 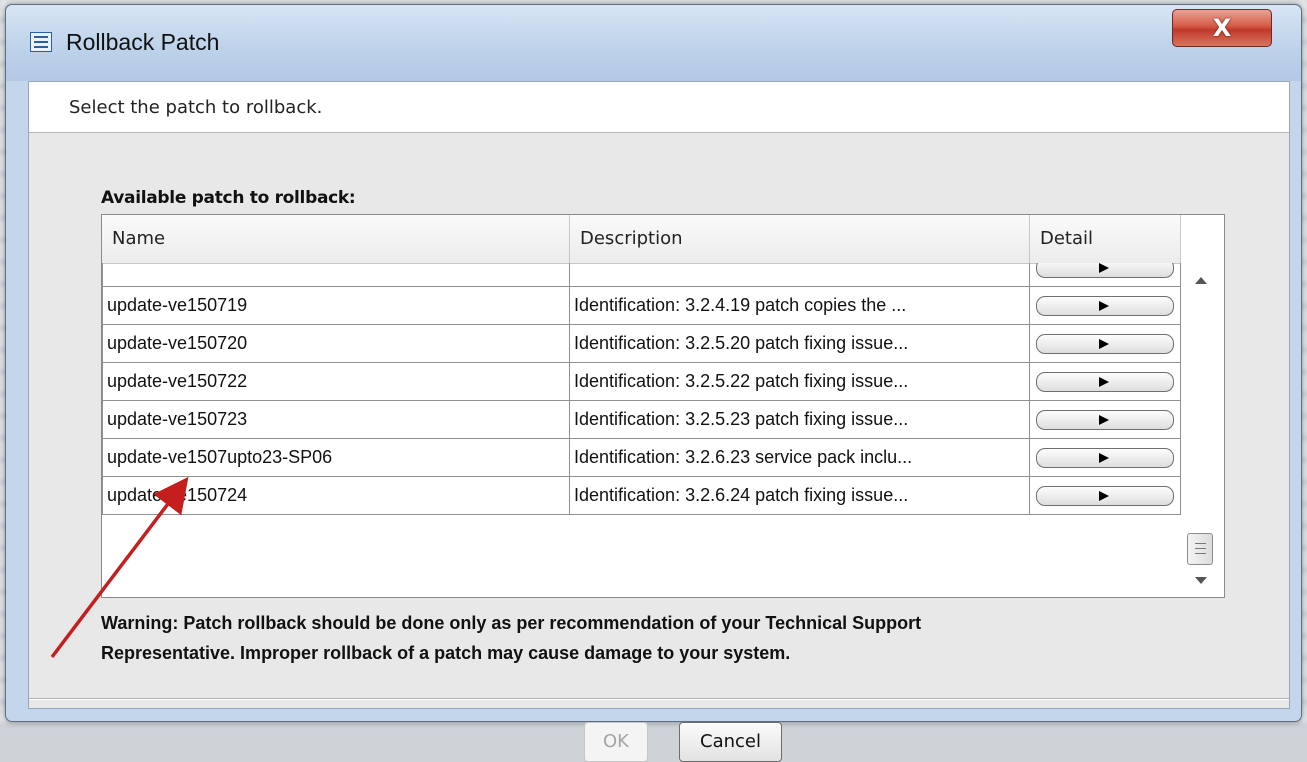 I want to click on red-annotation-arrow, so click(x=119, y=567).